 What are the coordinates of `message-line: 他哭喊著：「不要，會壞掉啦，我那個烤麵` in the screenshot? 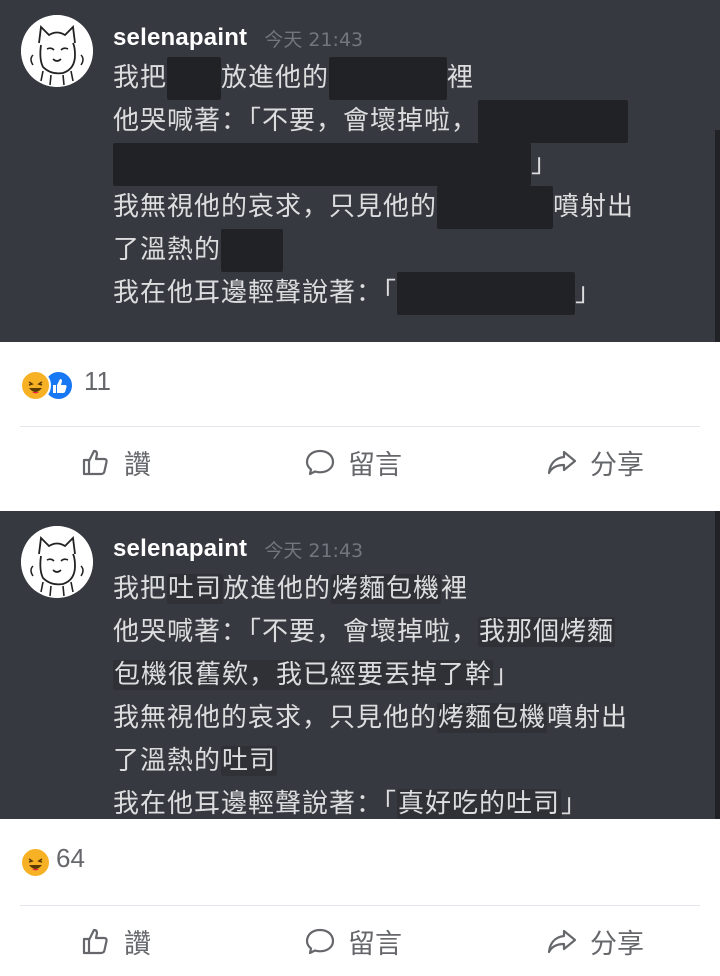 It's located at (401, 632).